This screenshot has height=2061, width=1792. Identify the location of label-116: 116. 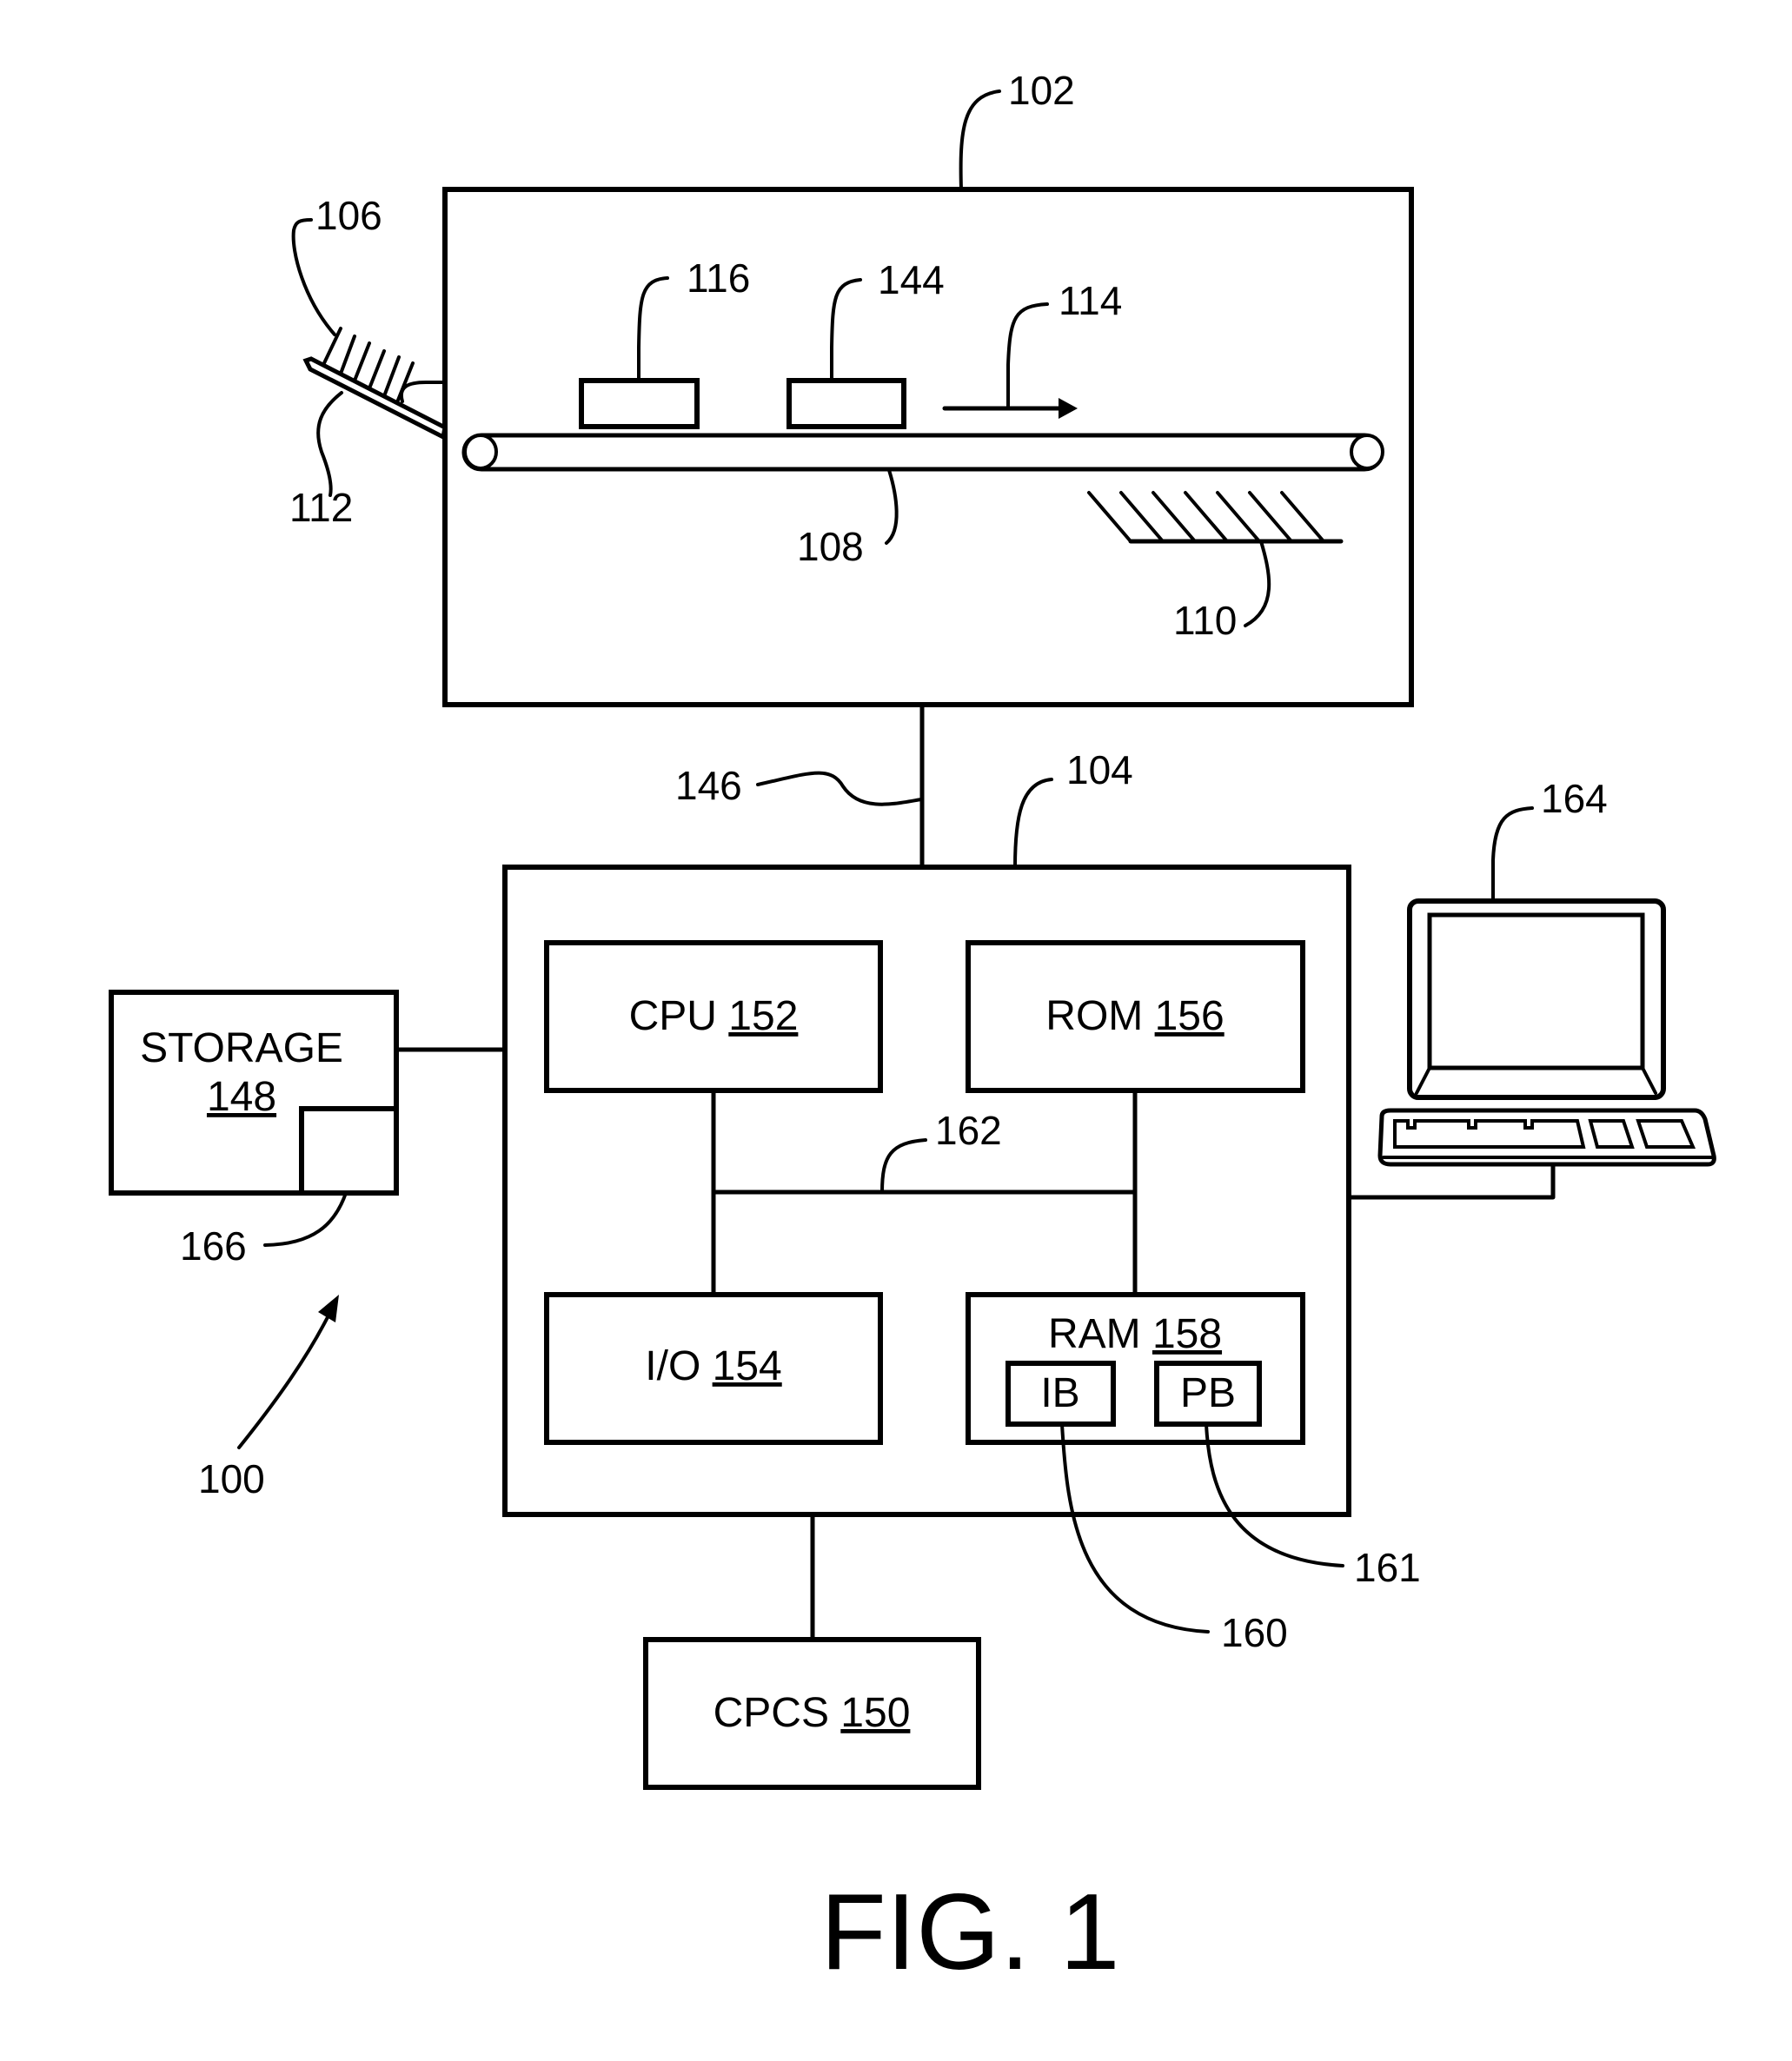
(718, 278).